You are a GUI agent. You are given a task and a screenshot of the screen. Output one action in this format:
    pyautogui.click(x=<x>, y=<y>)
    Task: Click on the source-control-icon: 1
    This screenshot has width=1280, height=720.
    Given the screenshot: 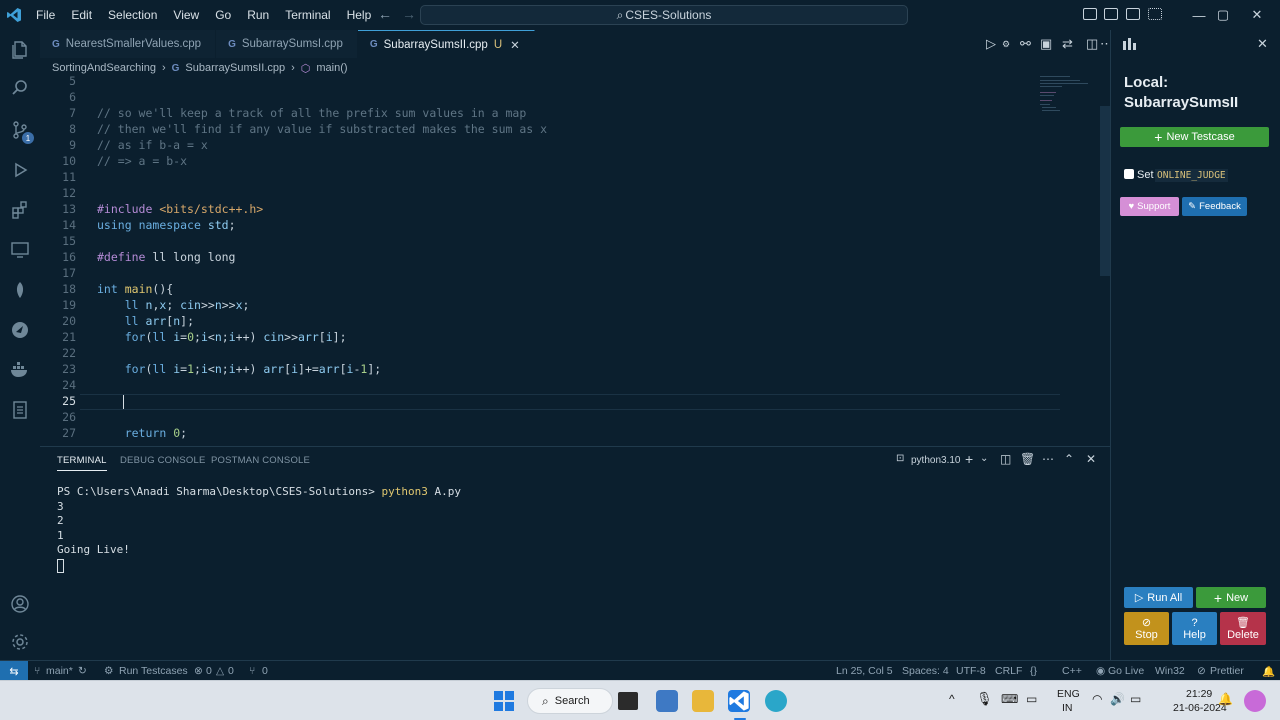 What is the action you would take?
    pyautogui.click(x=21, y=131)
    